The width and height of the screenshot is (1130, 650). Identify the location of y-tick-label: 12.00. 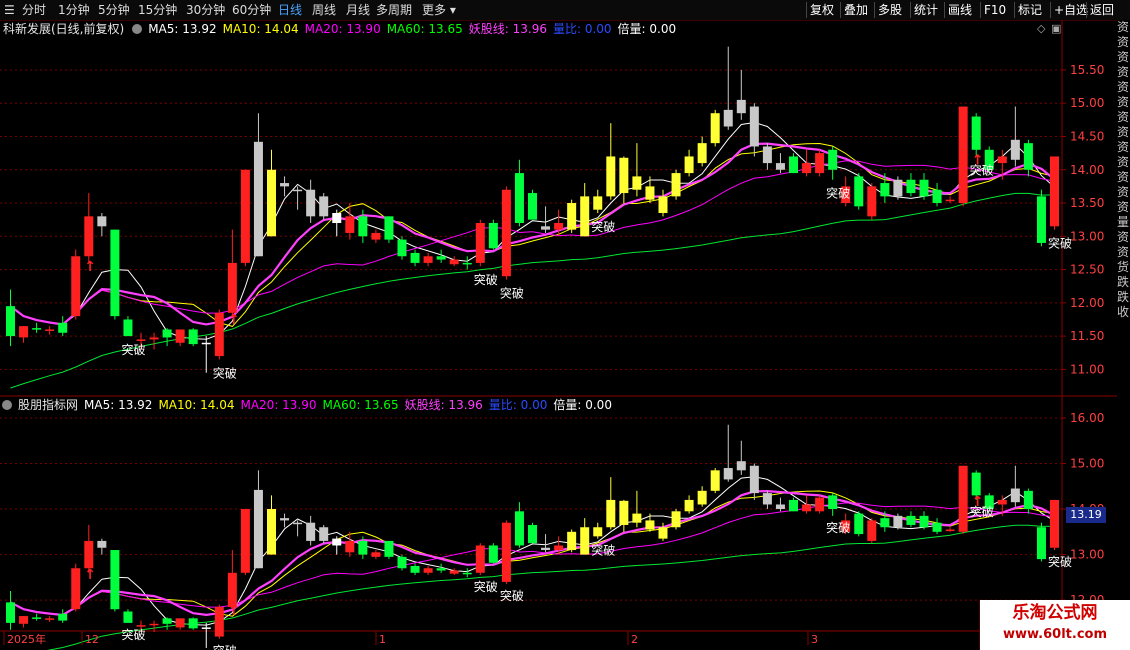
(1087, 303).